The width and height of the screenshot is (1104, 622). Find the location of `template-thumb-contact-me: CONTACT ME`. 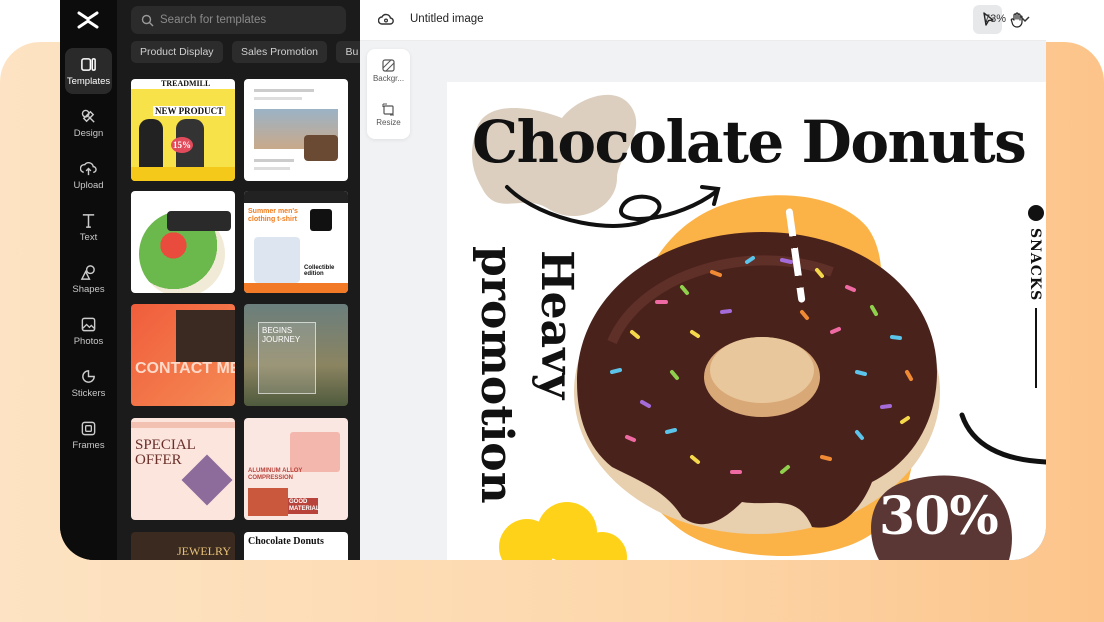

template-thumb-contact-me: CONTACT ME is located at coordinates (183, 355).